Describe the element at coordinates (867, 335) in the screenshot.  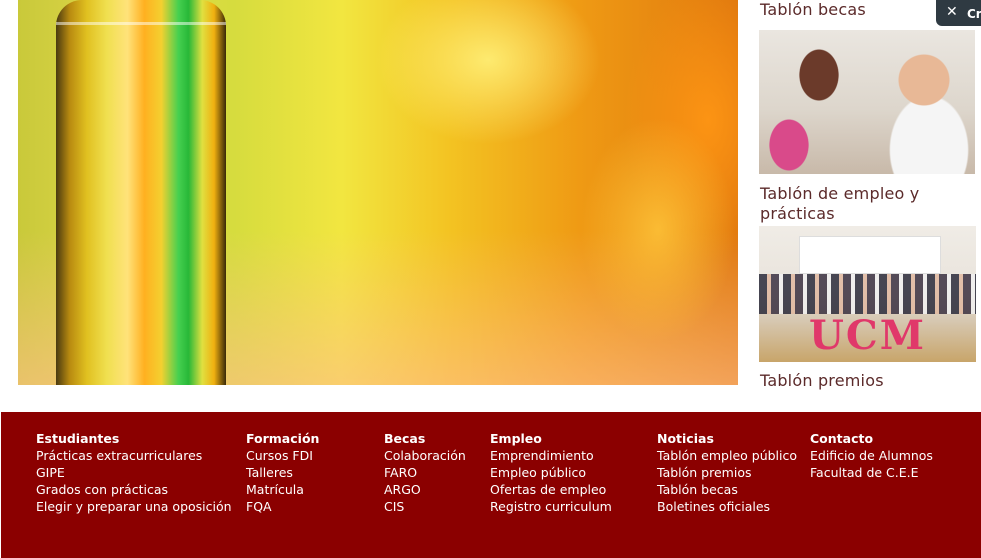
I see `ucm-sign: UCM` at that location.